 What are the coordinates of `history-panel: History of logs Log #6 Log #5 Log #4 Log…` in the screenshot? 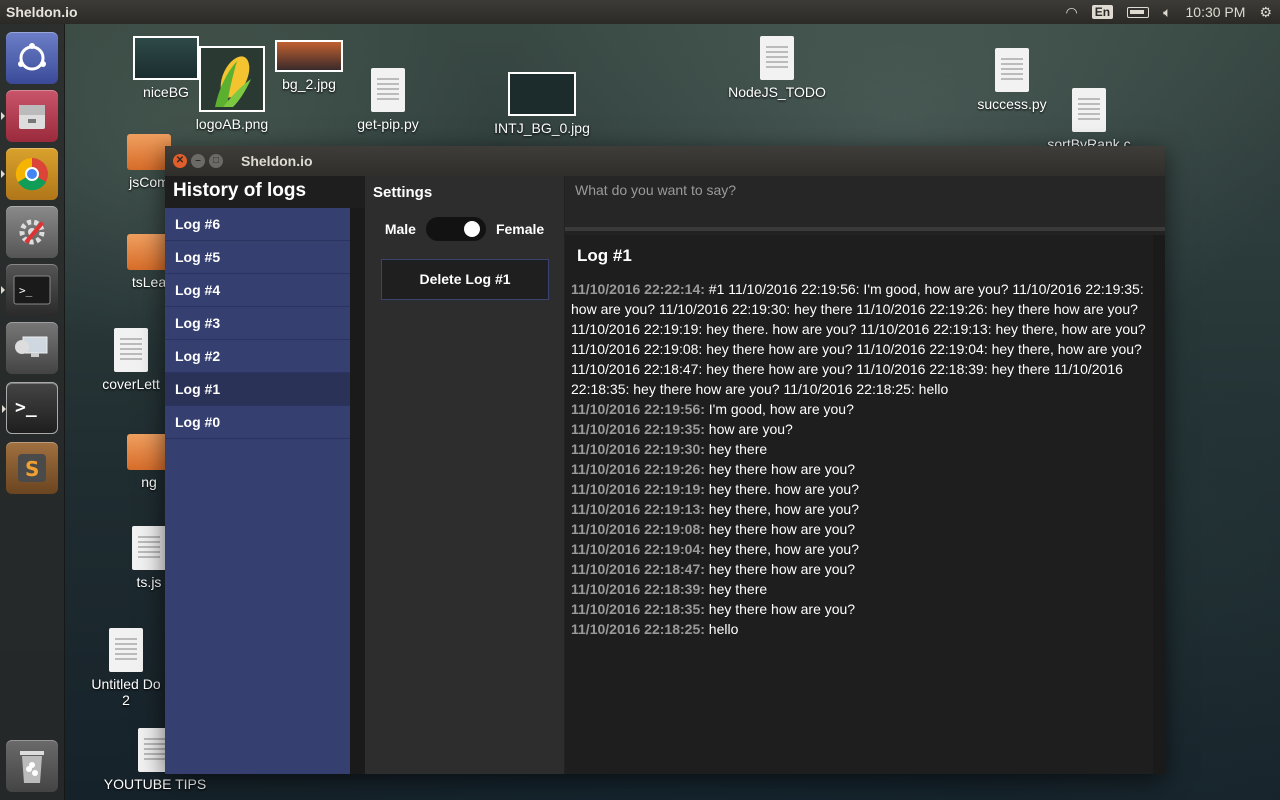 It's located at (265, 475).